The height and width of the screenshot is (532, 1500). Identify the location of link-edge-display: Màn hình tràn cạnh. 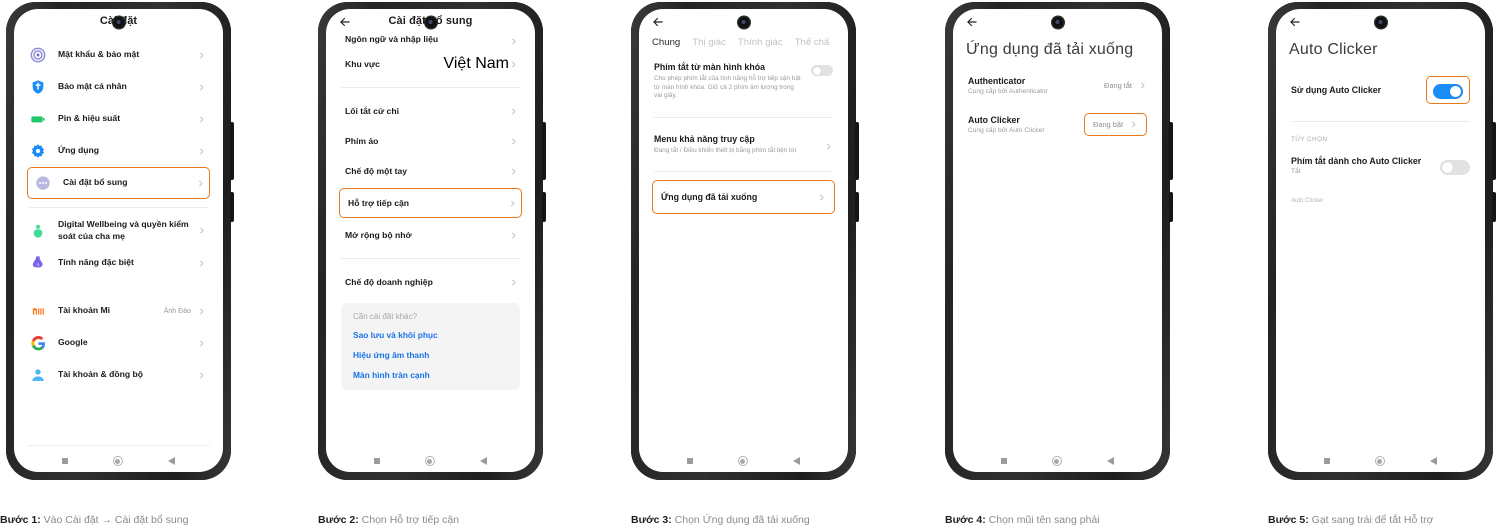
(430, 375).